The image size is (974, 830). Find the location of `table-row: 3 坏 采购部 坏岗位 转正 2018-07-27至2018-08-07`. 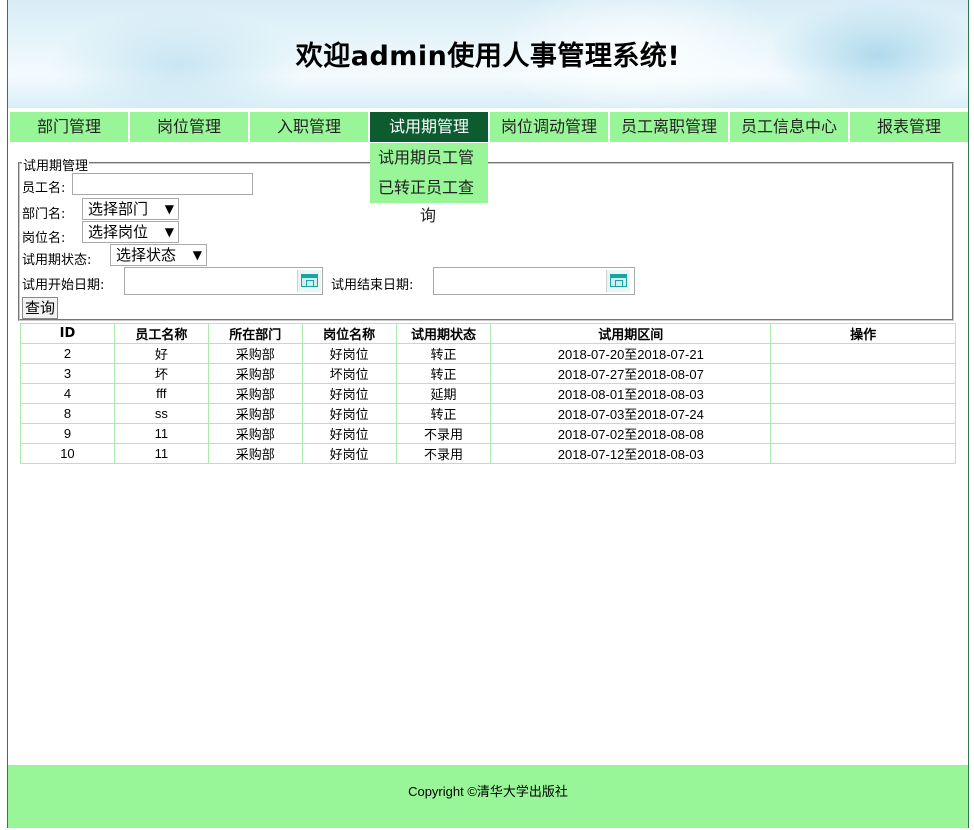

table-row: 3 坏 采购部 坏岗位 转正 2018-07-27至2018-08-07 is located at coordinates (488, 373).